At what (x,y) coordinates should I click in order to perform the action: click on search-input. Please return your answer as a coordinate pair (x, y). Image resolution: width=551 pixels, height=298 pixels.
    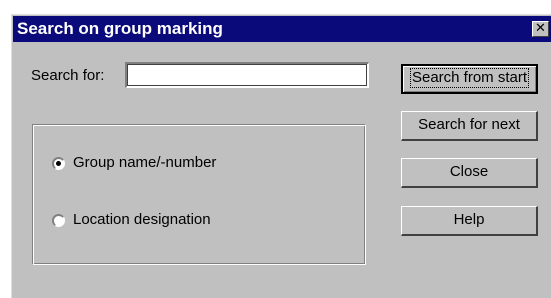
    Looking at the image, I should click on (247, 75).